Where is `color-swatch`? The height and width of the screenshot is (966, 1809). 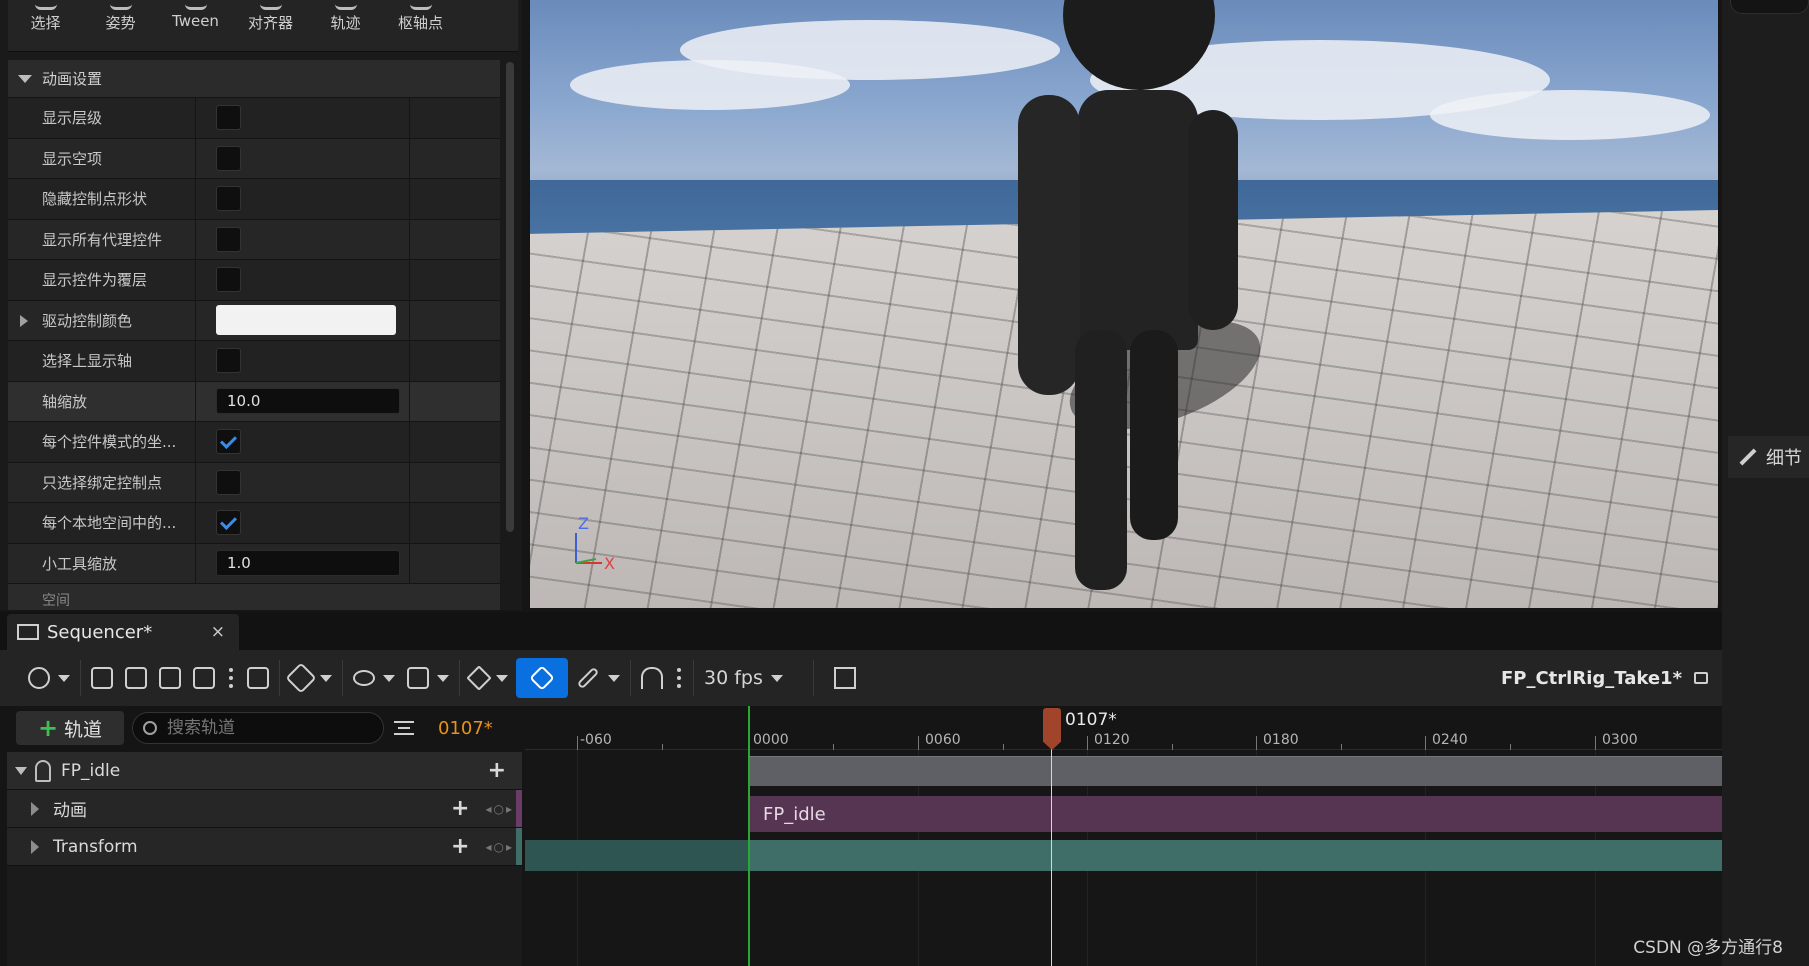
color-swatch is located at coordinates (306, 320).